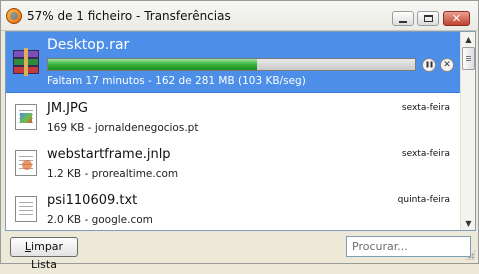 Image resolution: width=479 pixels, height=274 pixels. Describe the element at coordinates (403, 21) in the screenshot. I see `minimize-icon` at that location.